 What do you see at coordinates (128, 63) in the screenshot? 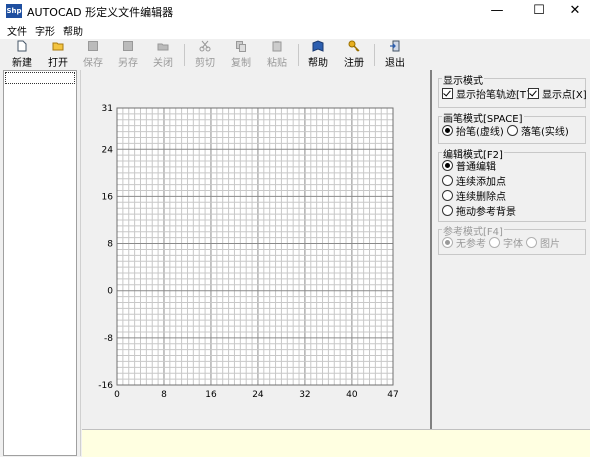
I see `save-as-label: 另存` at bounding box center [128, 63].